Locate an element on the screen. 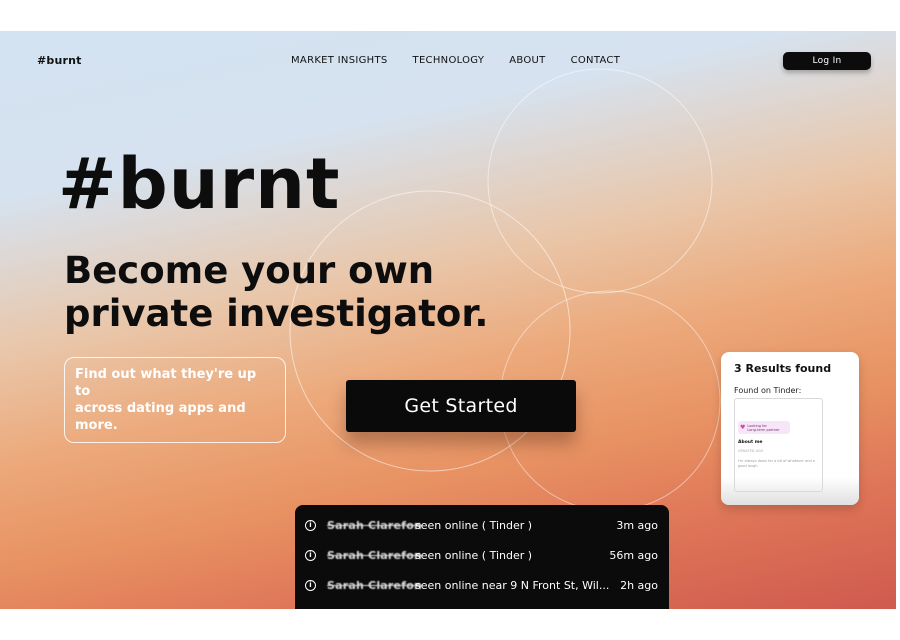 The width and height of the screenshot is (900, 640). looking-for-value: Long-term partner is located at coordinates (763, 429).